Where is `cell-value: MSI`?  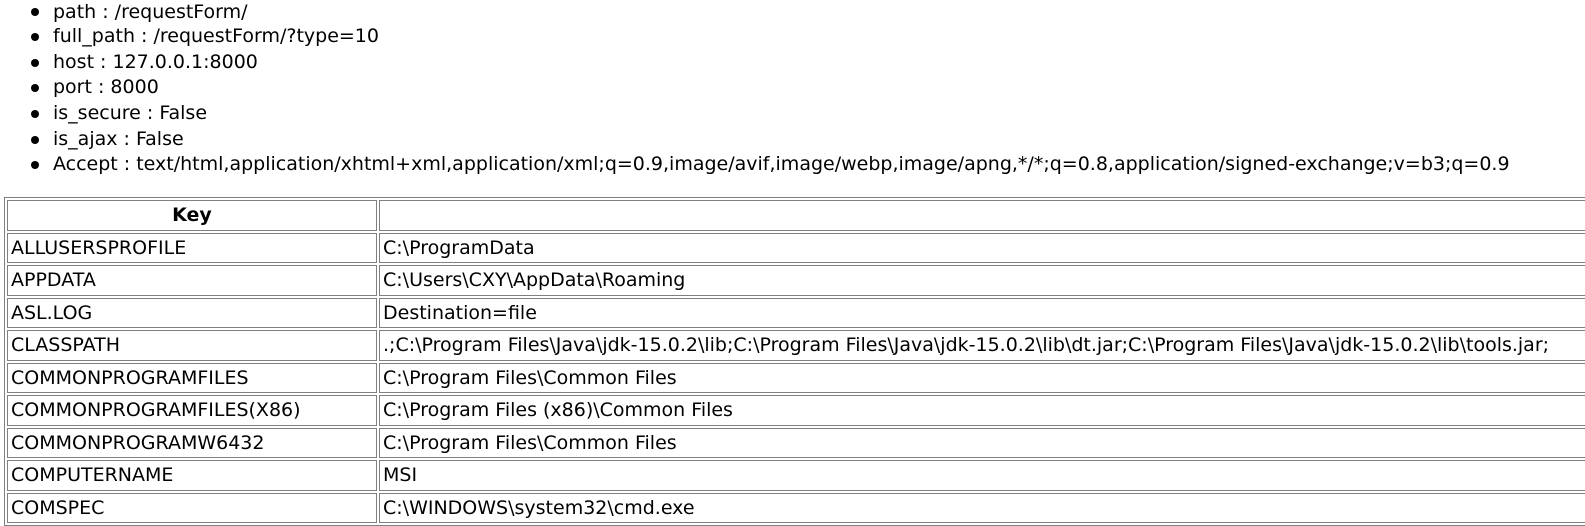 cell-value: MSI is located at coordinates (982, 475).